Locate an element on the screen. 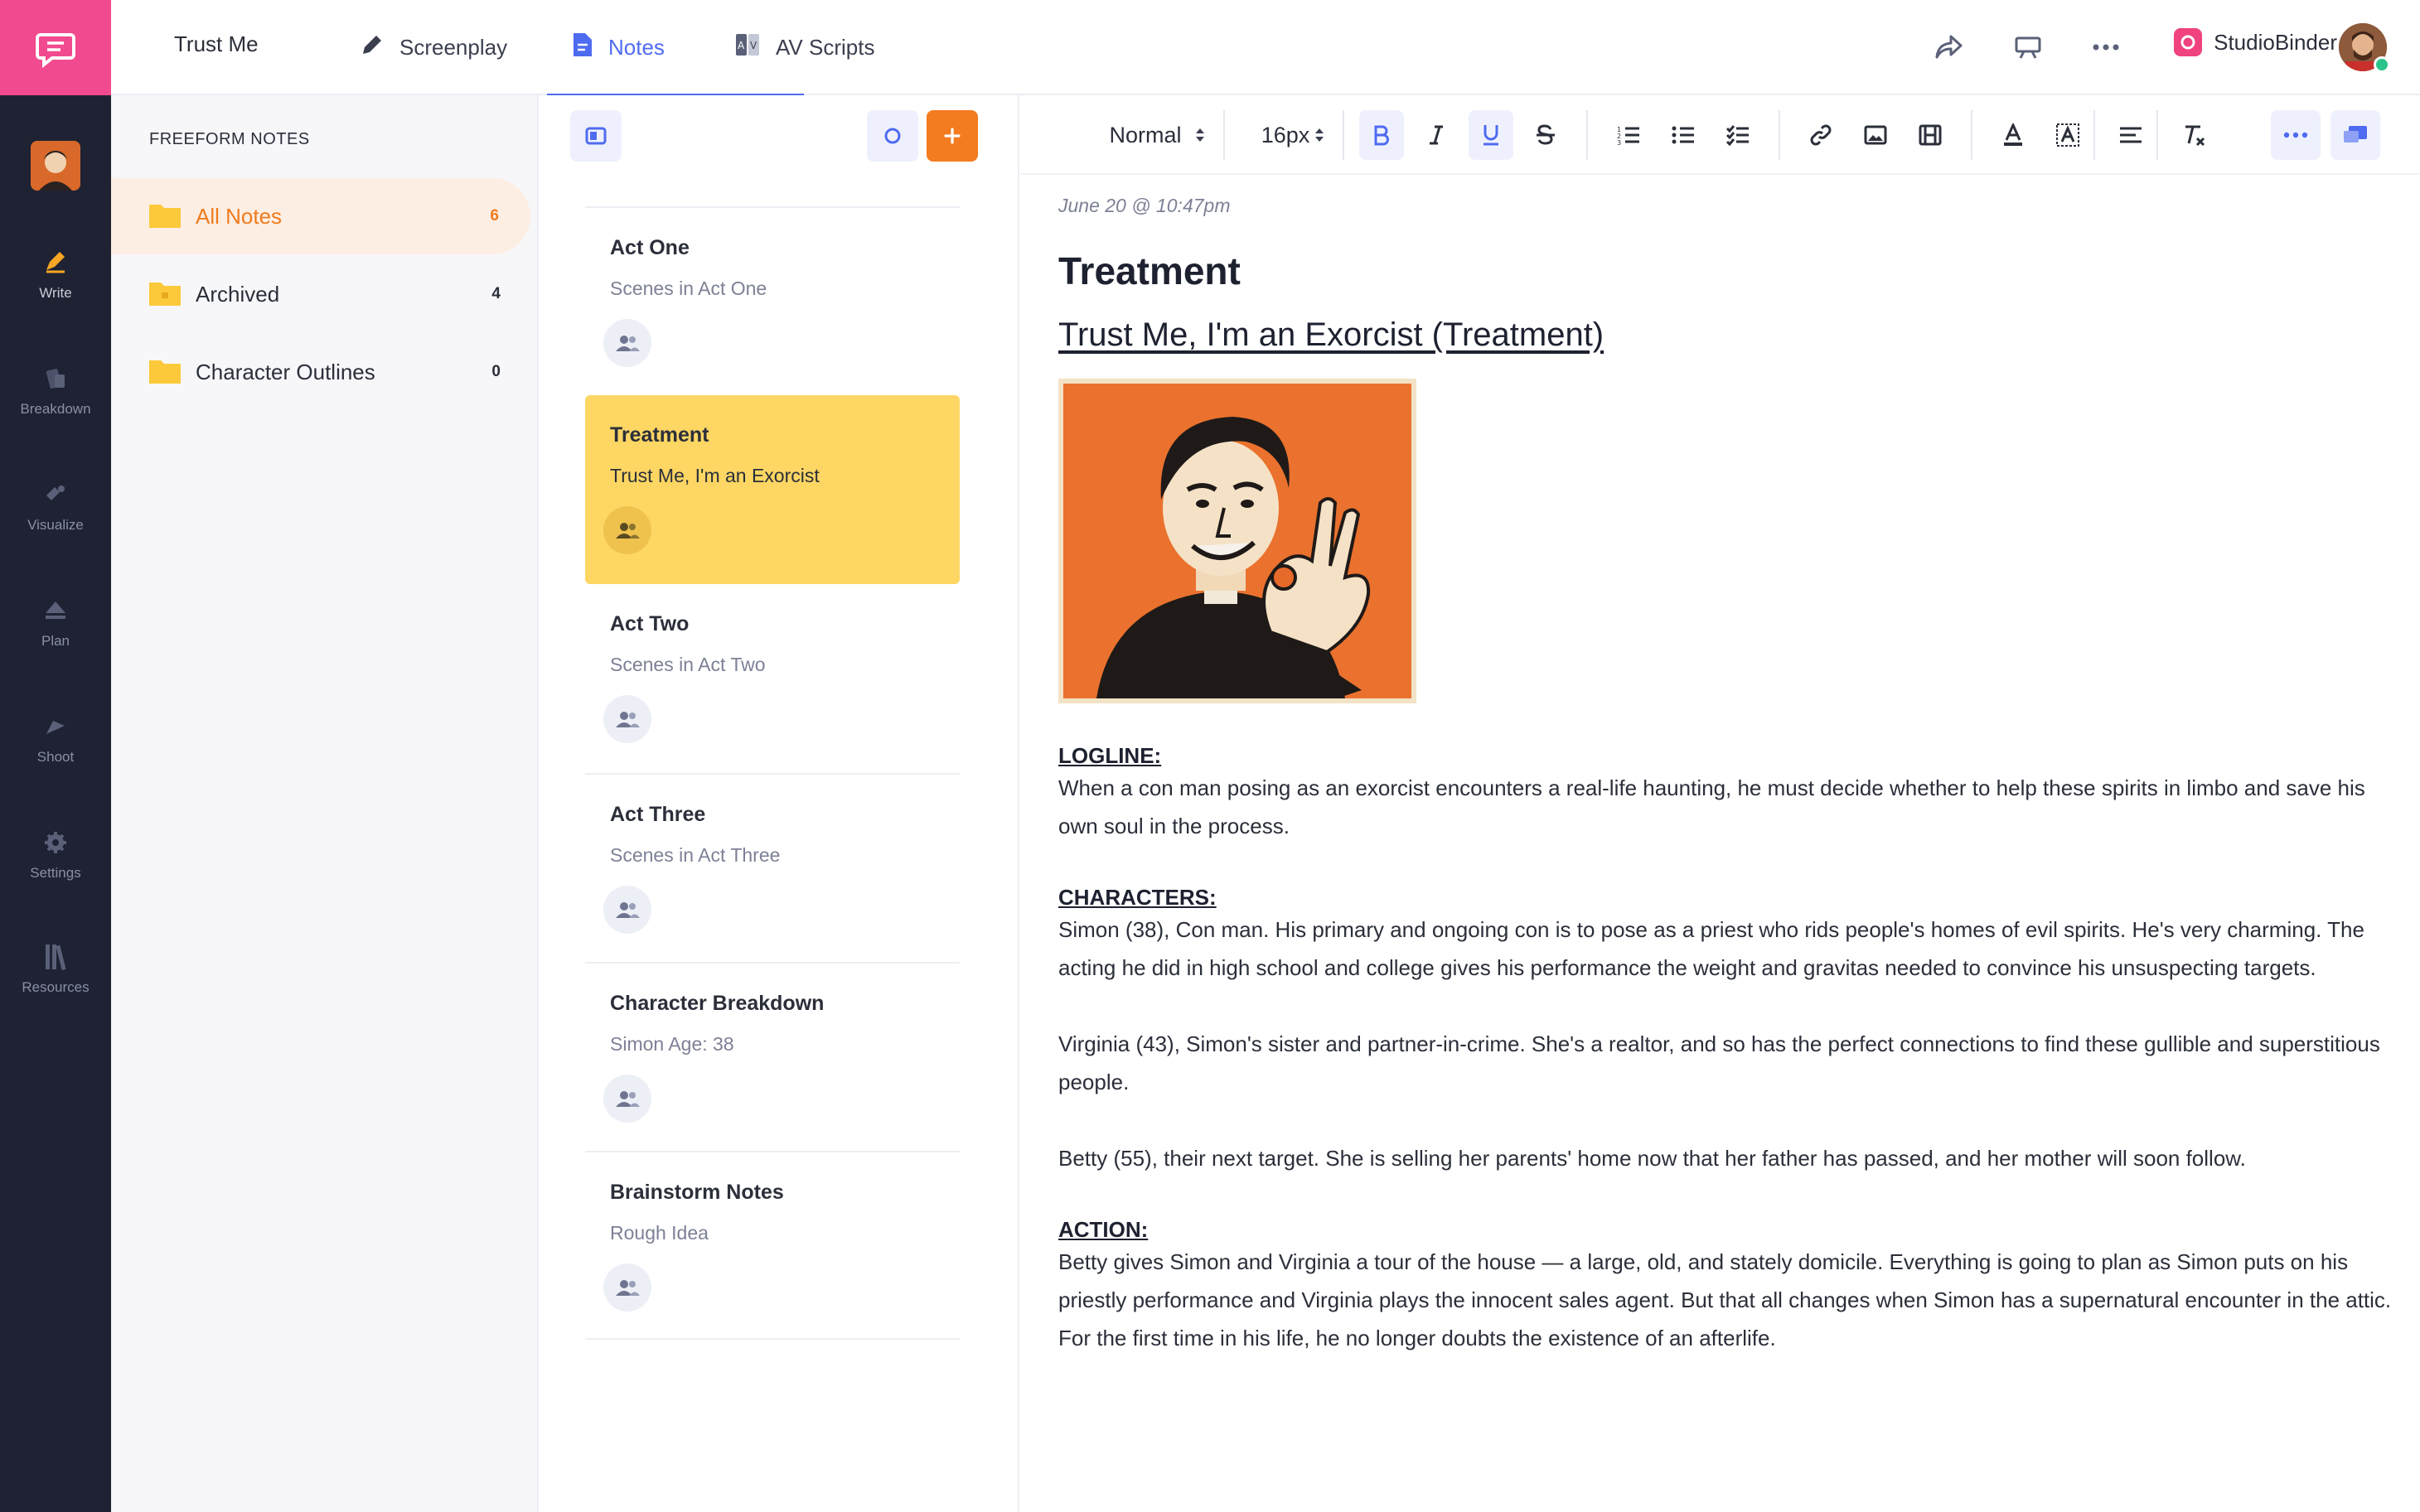 The image size is (2420, 1512). project-title: Trust Me is located at coordinates (216, 44).